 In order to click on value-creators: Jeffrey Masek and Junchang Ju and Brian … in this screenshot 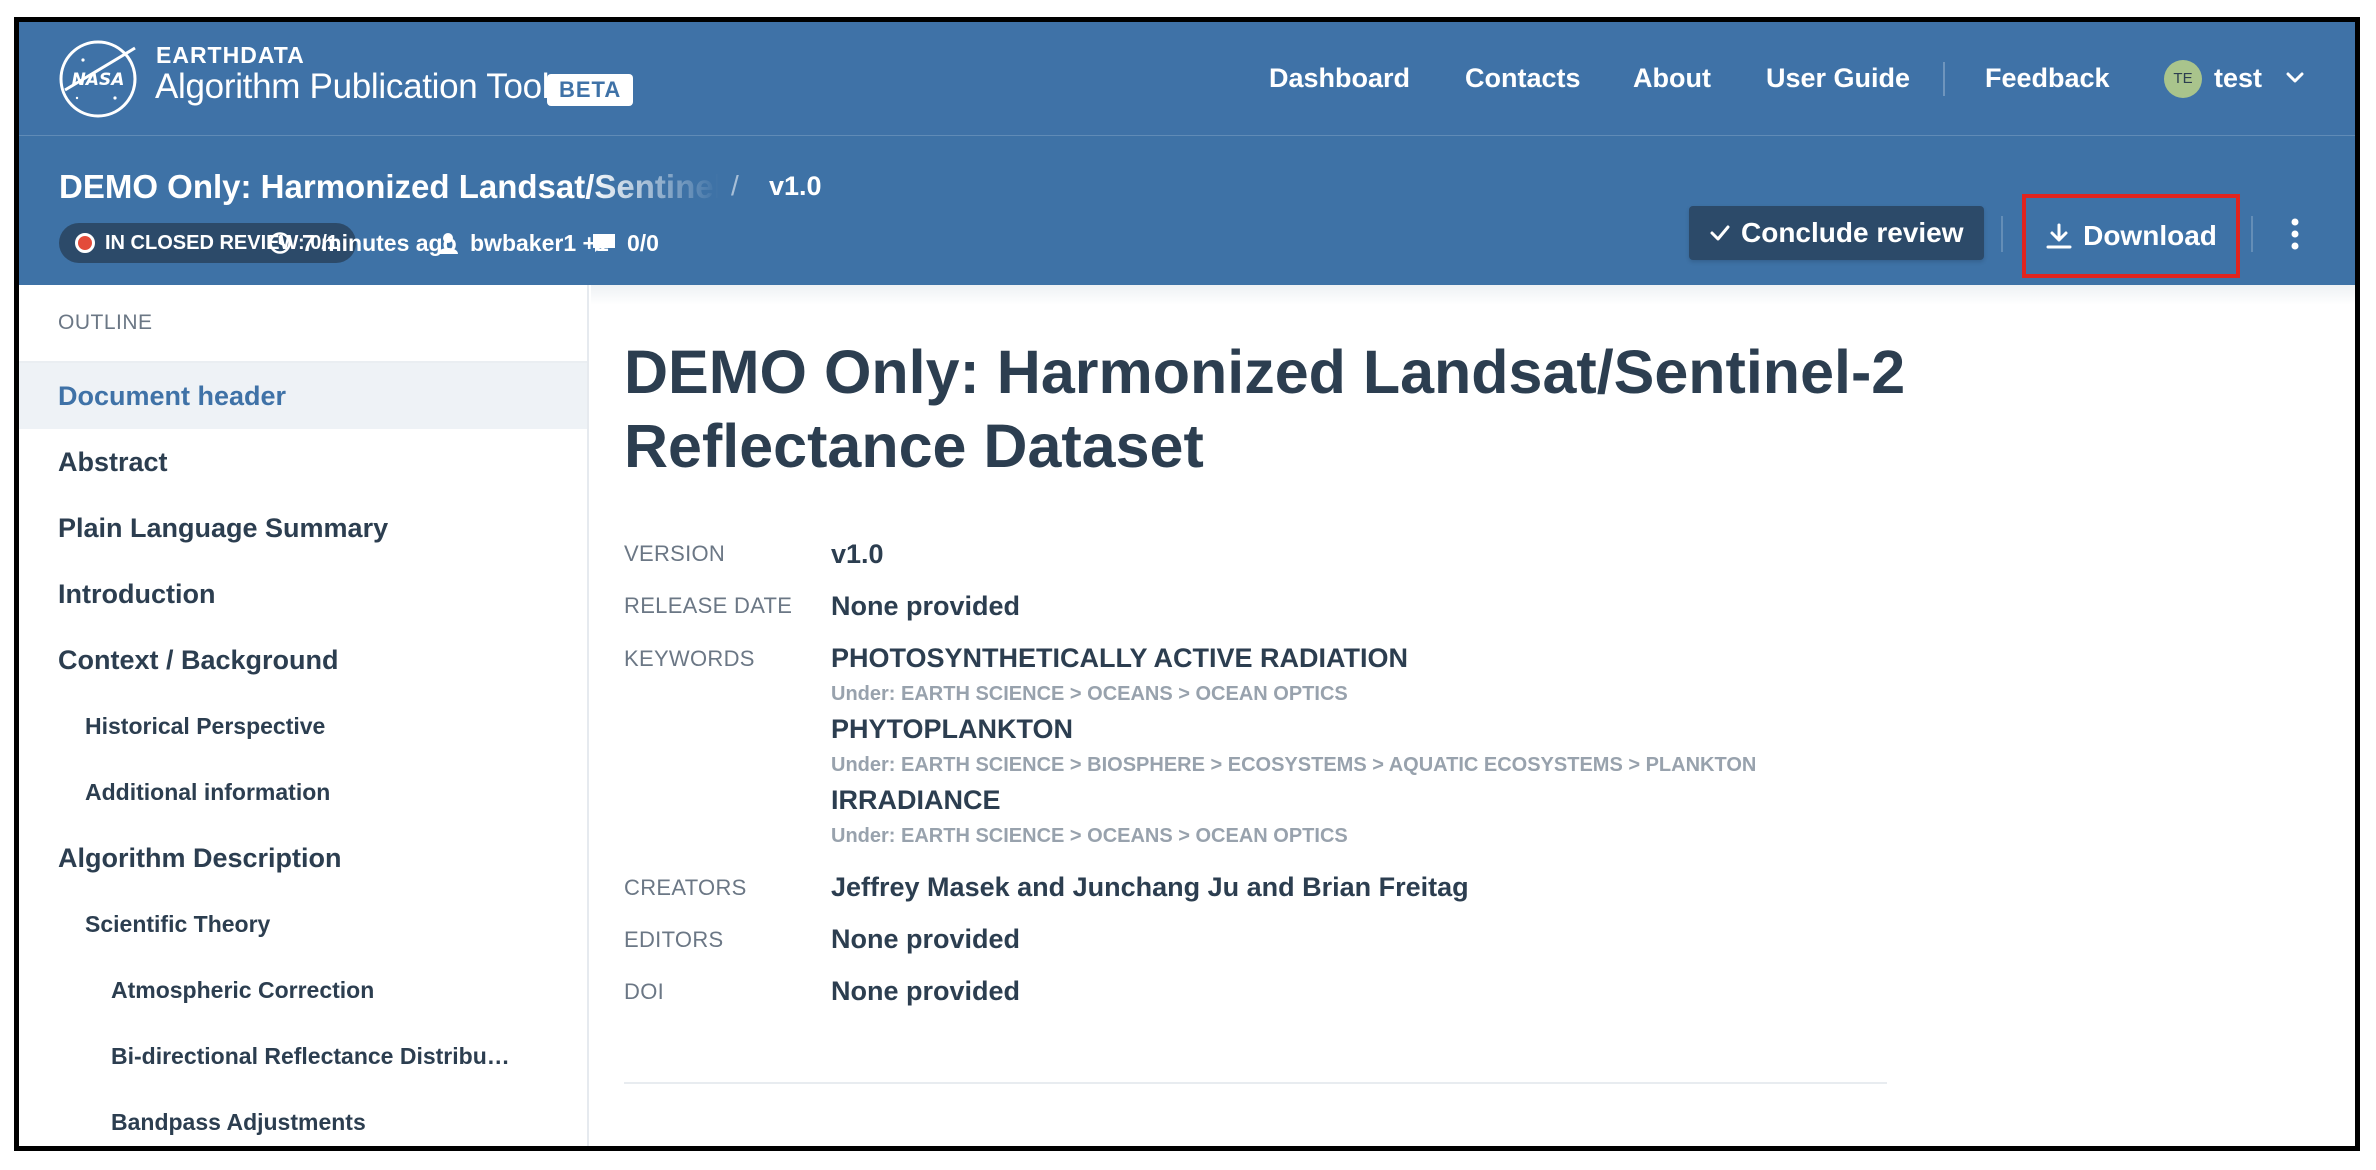, I will do `click(1150, 887)`.